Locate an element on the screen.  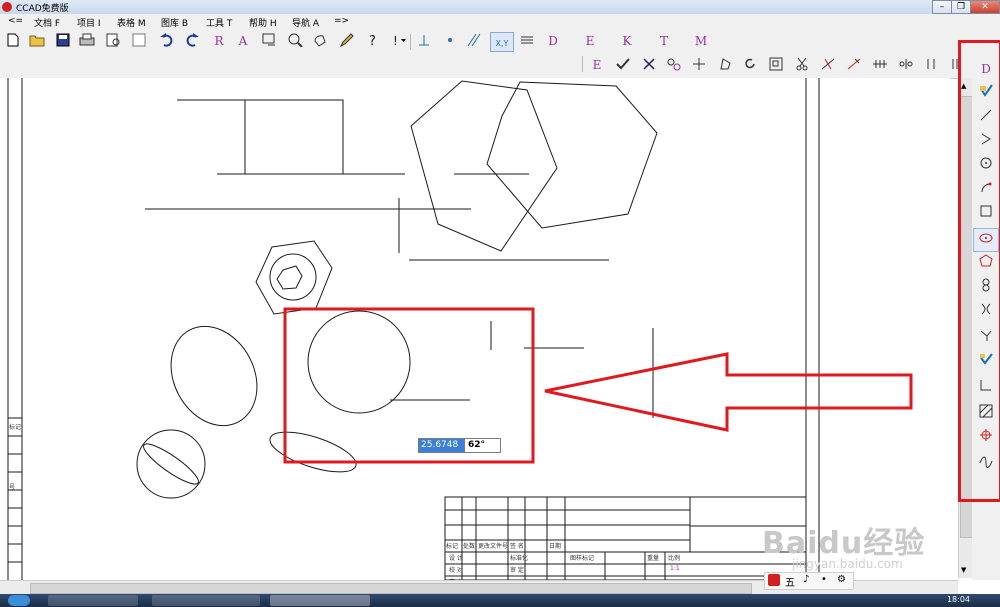
bracket-shape is located at coordinates (291, 137).